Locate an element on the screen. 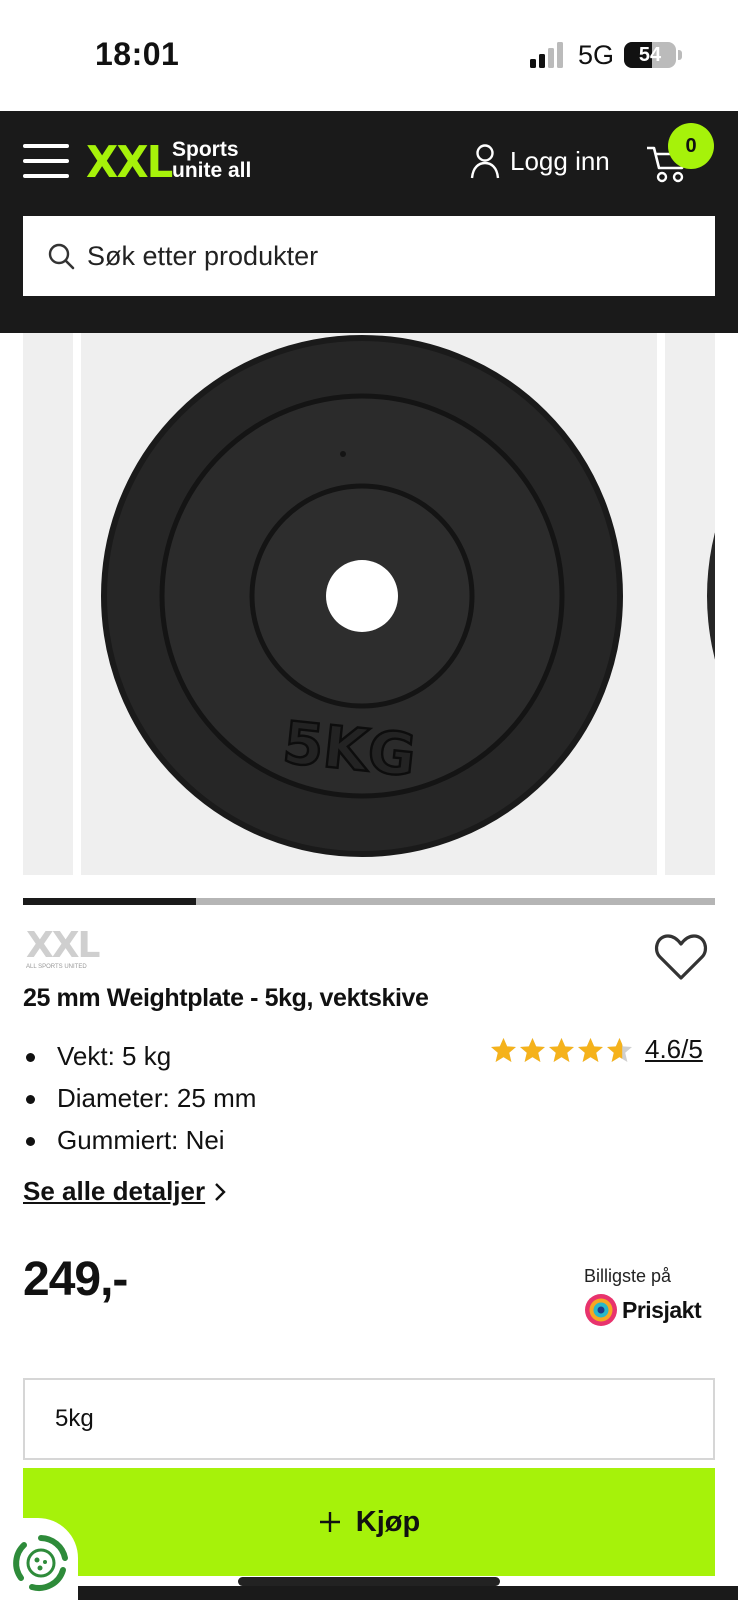 This screenshot has height=1600, width=738. eco-icon is located at coordinates (40, 1563).